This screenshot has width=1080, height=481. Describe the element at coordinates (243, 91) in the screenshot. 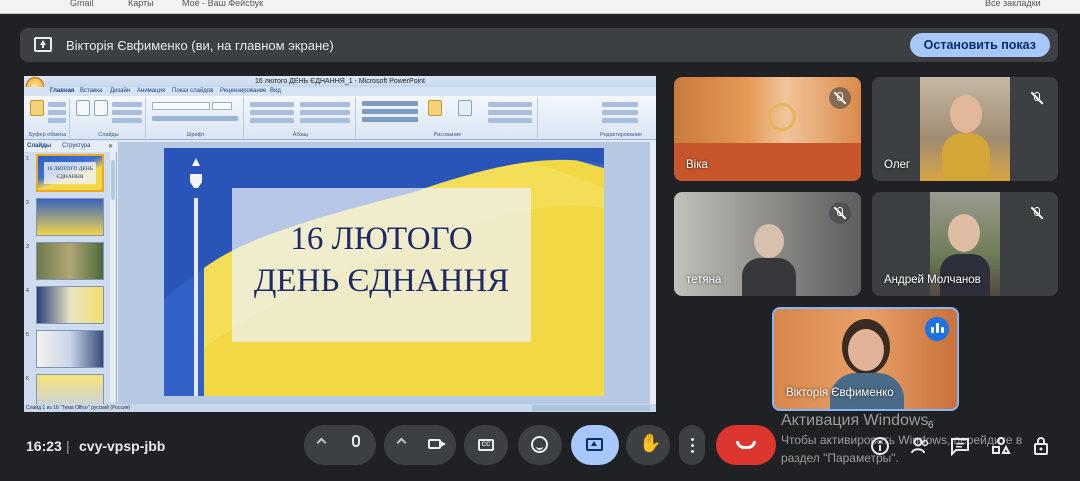

I see `ppt-tab-review: Рецензирование` at that location.